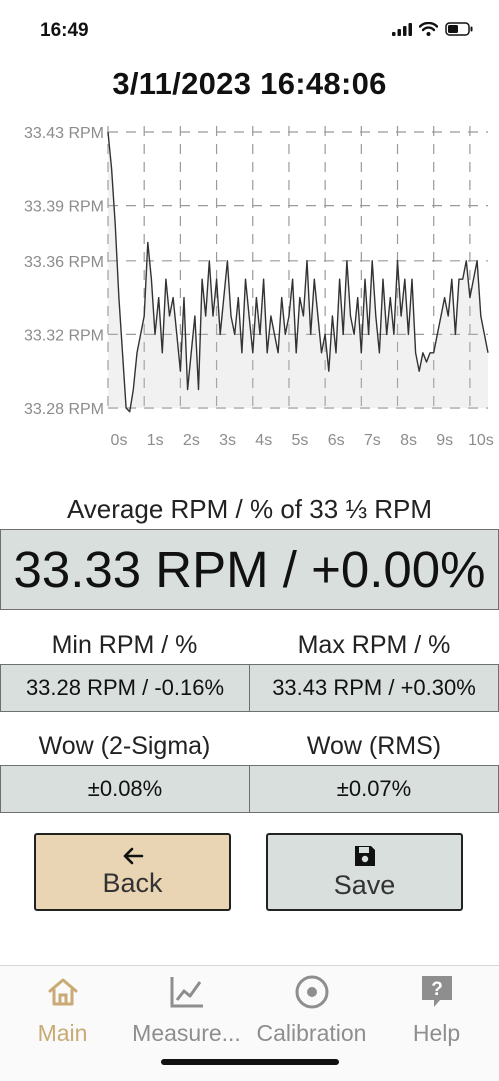 This screenshot has width=499, height=1081. What do you see at coordinates (132, 882) in the screenshot?
I see `back-button-label: Back` at bounding box center [132, 882].